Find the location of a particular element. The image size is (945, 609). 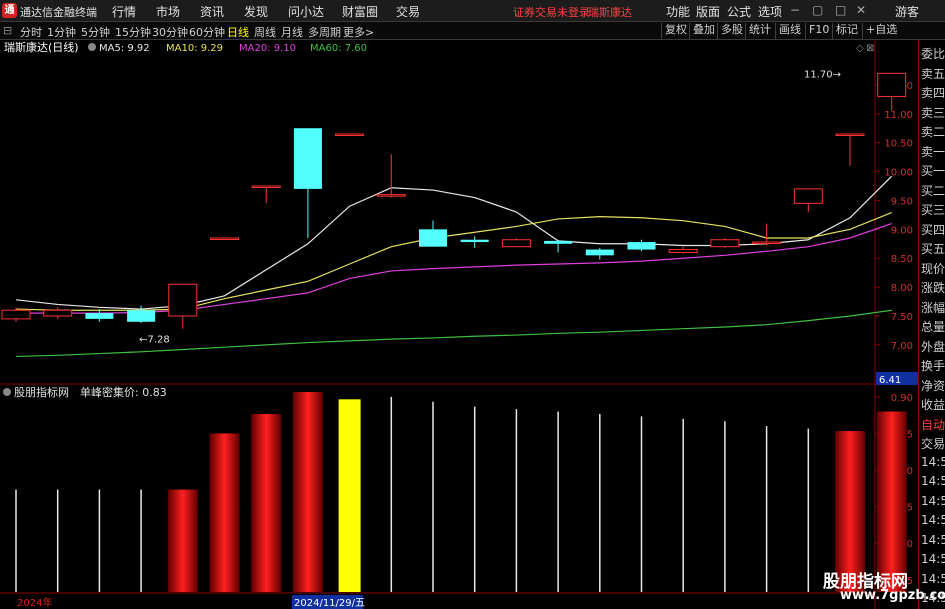

price-tick-label: 8.00 is located at coordinates (902, 288).